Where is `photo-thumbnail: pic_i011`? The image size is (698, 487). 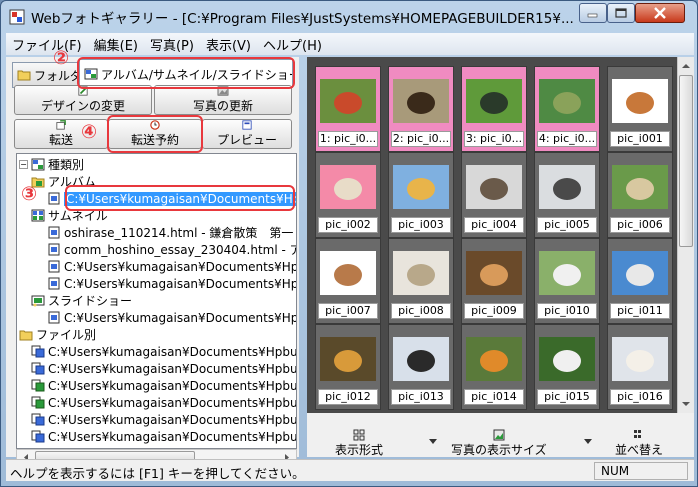
photo-thumbnail: pic_i011 is located at coordinates (640, 281).